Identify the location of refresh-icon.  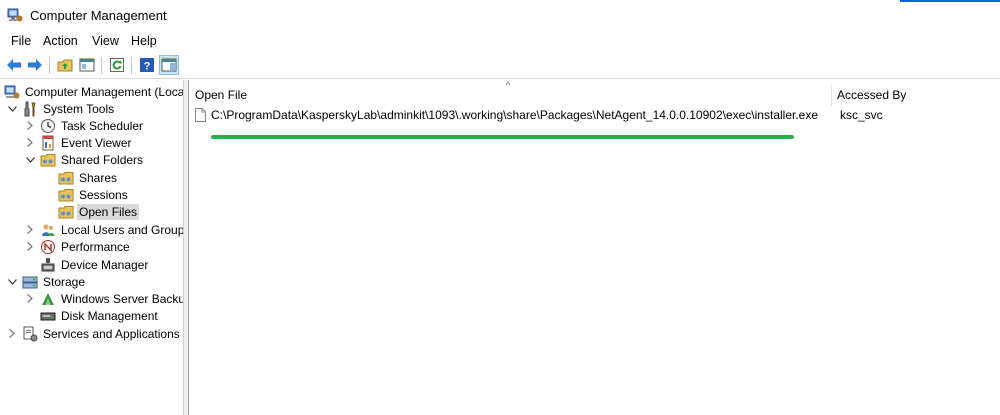
(117, 65).